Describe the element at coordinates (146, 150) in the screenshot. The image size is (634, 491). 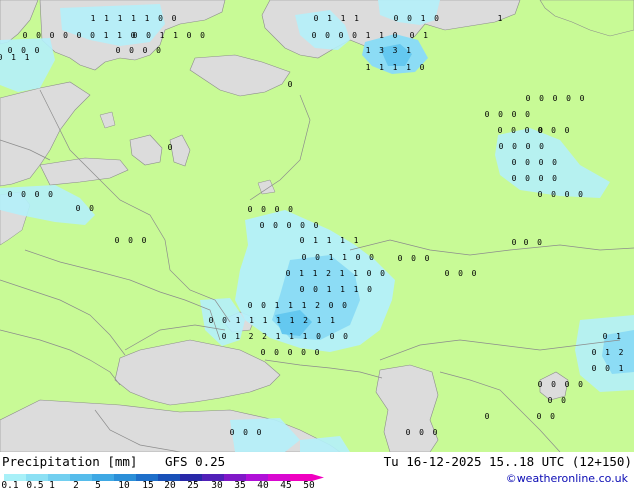
I see `lake-ladoga` at that location.